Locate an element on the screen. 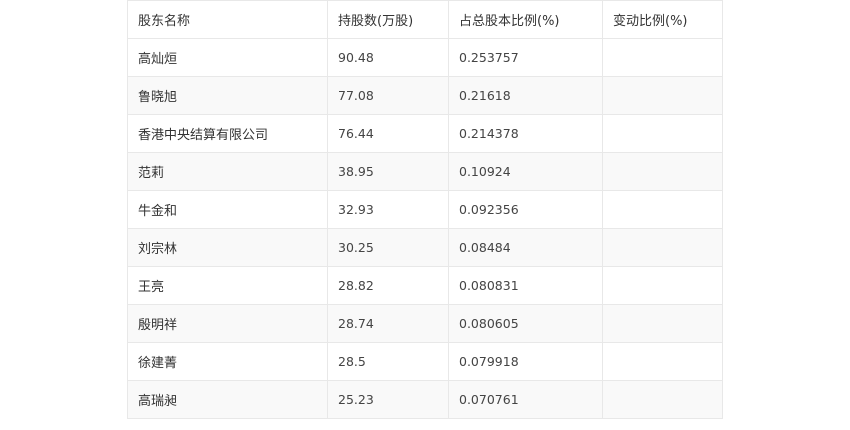 This screenshot has width=850, height=430. table-row: 高灿烜 90.48 0.253757 is located at coordinates (425, 57).